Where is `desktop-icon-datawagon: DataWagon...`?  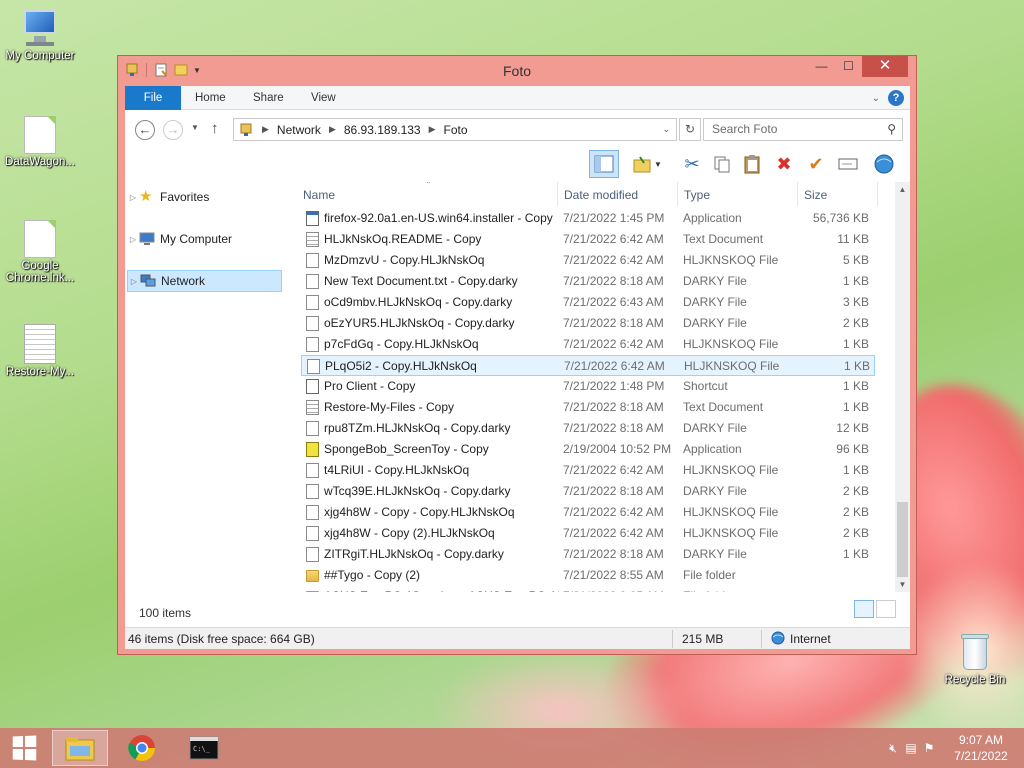 desktop-icon-datawagon: DataWagon... is located at coordinates (40, 142).